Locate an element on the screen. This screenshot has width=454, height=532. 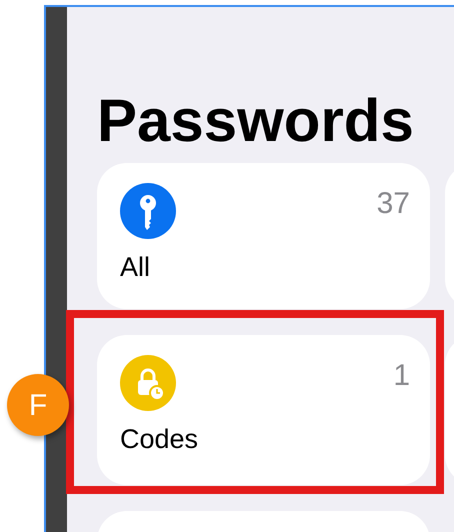
category-label: All is located at coordinates (136, 268).